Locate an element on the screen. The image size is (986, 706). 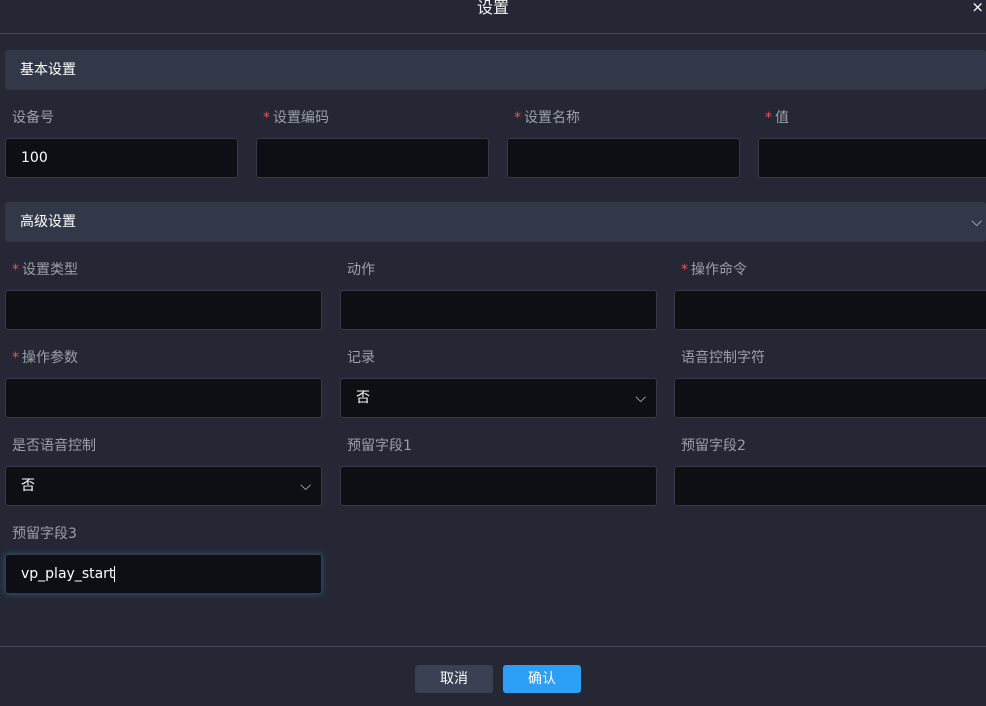
field-label: * 操作参数 is located at coordinates (45, 358).